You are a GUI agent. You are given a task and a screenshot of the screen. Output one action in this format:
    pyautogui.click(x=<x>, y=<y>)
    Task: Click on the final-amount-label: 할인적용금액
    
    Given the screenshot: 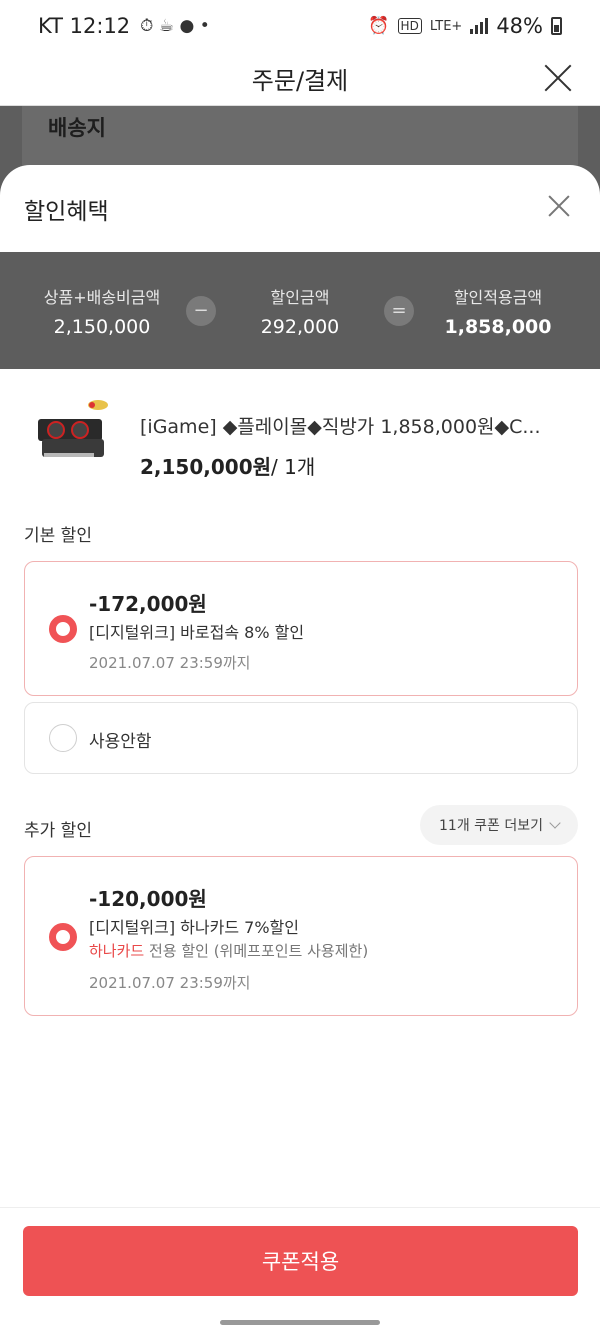 What is the action you would take?
    pyautogui.click(x=498, y=297)
    